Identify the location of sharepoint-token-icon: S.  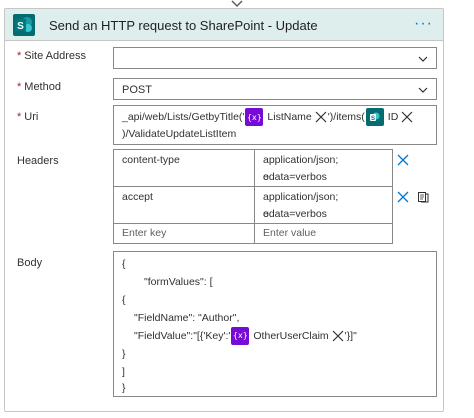
(374, 117).